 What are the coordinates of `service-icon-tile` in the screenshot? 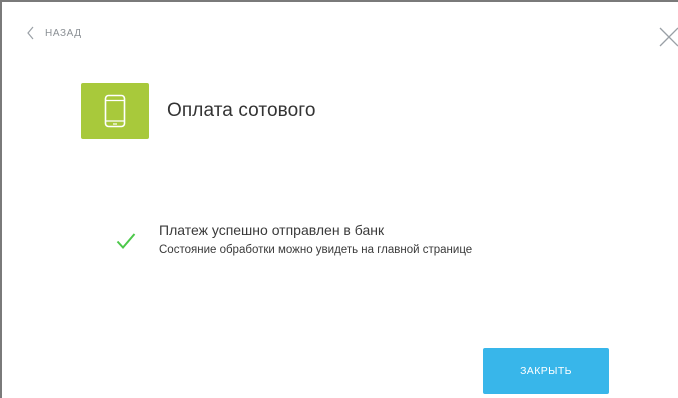 It's located at (115, 111).